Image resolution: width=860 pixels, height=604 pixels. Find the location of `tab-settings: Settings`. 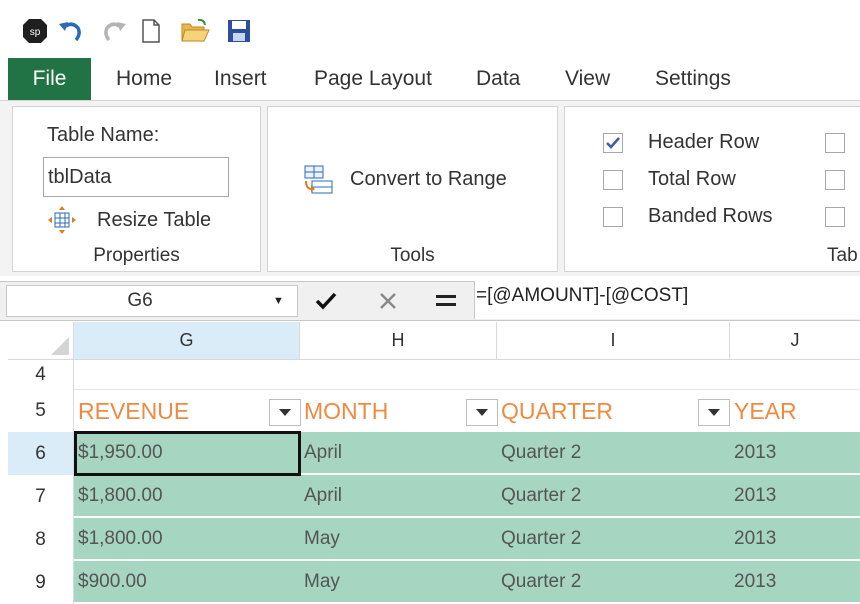

tab-settings: Settings is located at coordinates (693, 79).